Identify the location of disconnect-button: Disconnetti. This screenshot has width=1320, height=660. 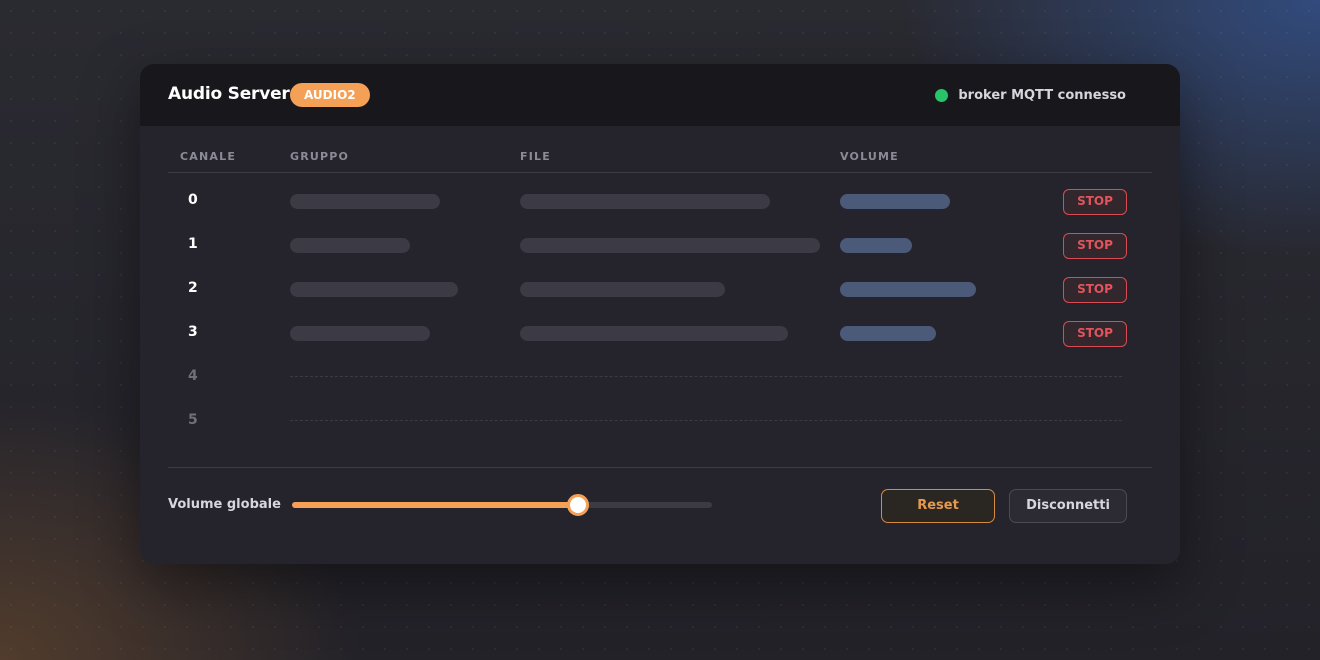
(1068, 506).